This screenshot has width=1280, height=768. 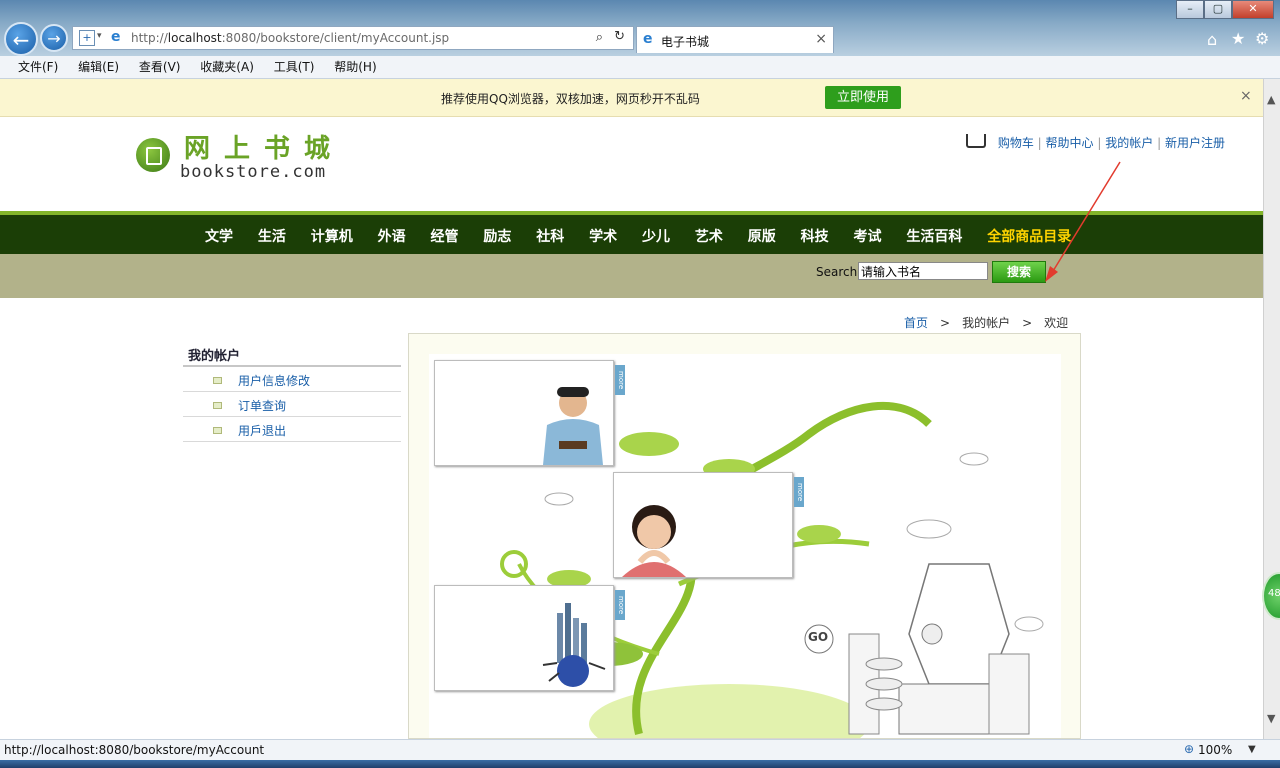 What do you see at coordinates (868, 237) in the screenshot?
I see `nav-item: 考试` at bounding box center [868, 237].